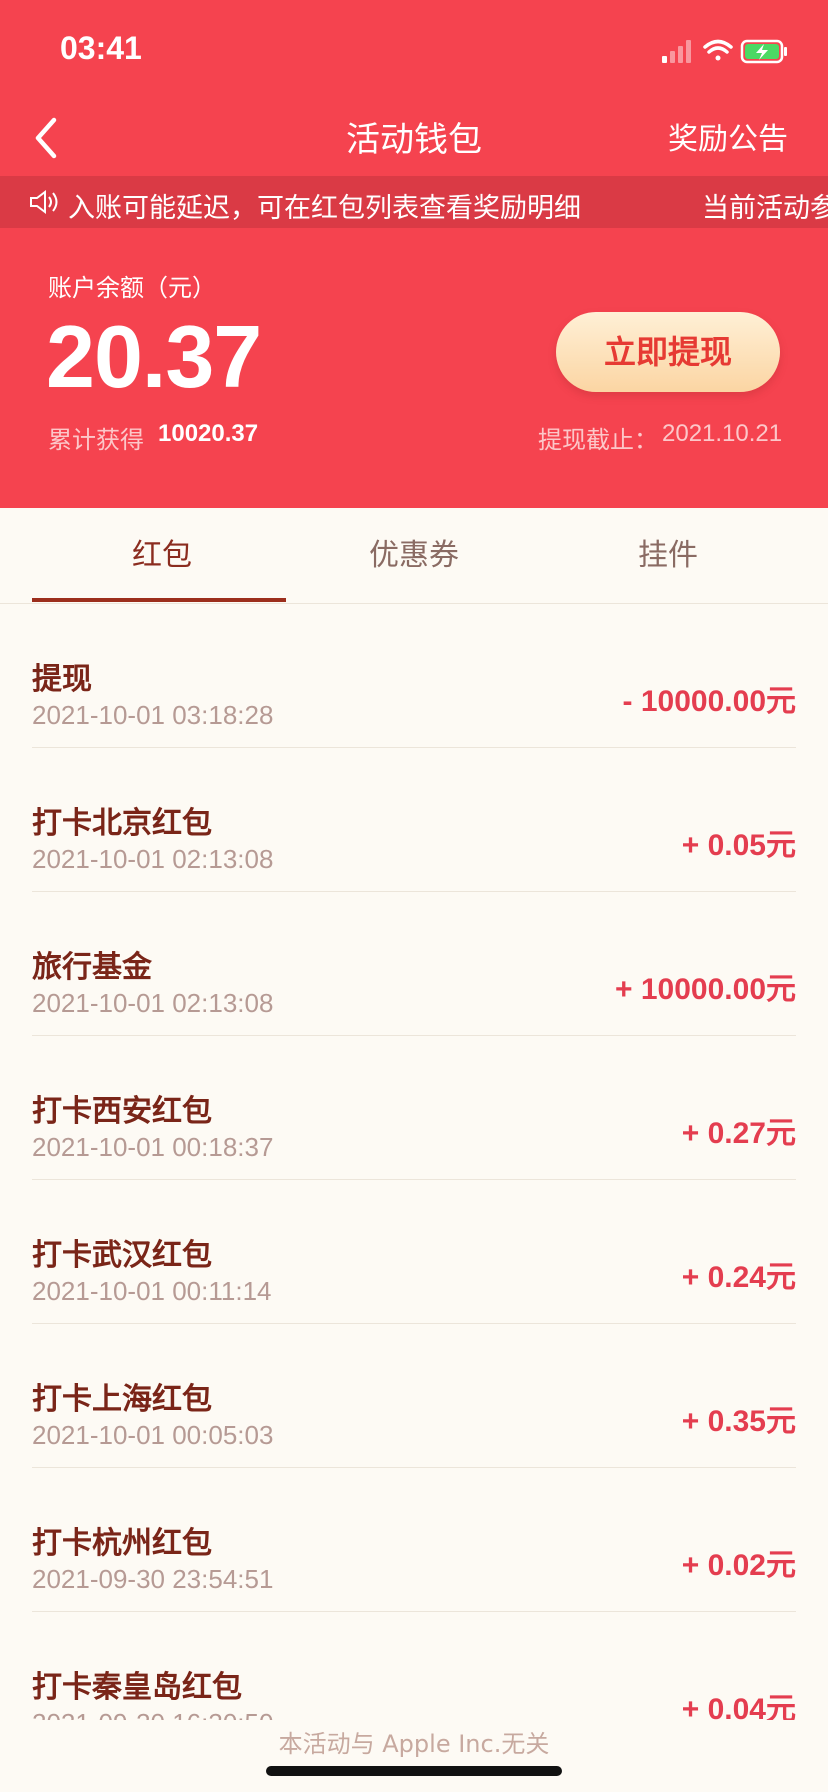 This screenshot has height=1792, width=828. I want to click on record-title: 旅行基金, so click(92, 967).